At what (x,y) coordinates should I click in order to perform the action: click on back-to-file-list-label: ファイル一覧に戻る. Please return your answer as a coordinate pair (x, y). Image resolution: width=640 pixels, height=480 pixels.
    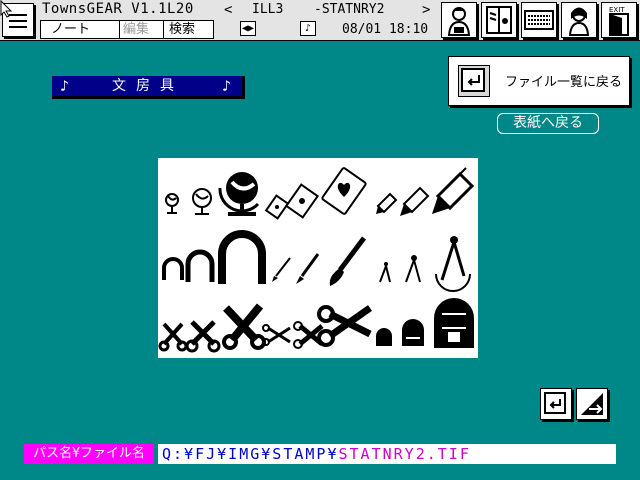
    Looking at the image, I should click on (564, 82).